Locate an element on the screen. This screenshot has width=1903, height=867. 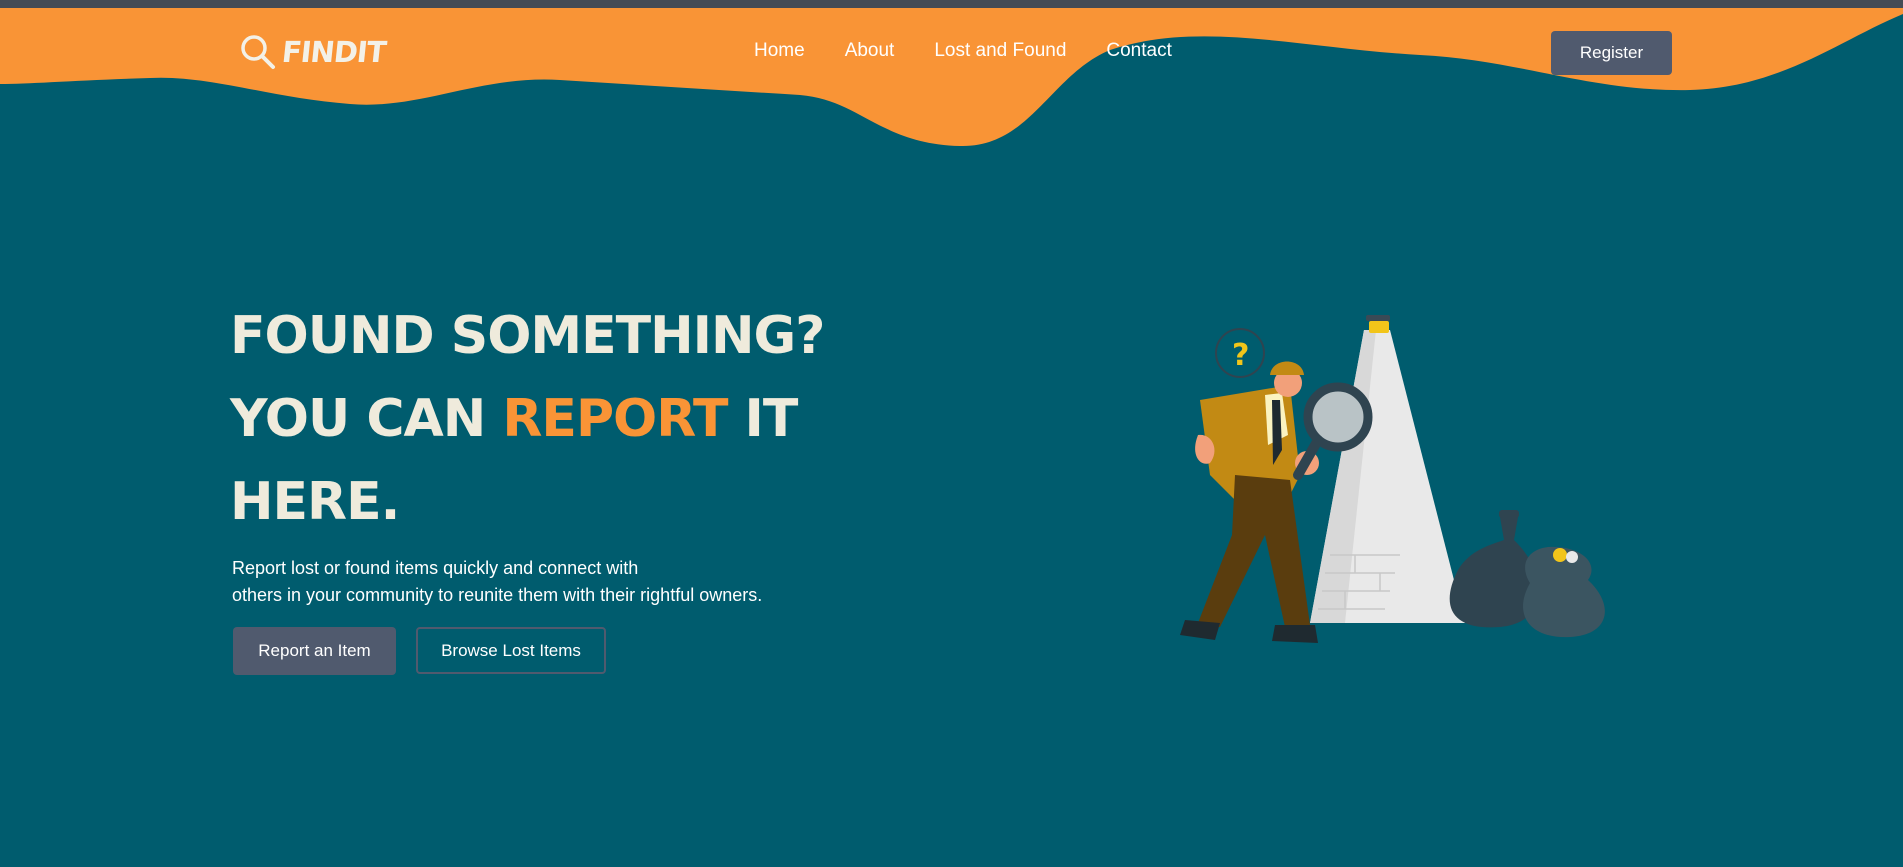
nav-home: Home is located at coordinates (779, 51).